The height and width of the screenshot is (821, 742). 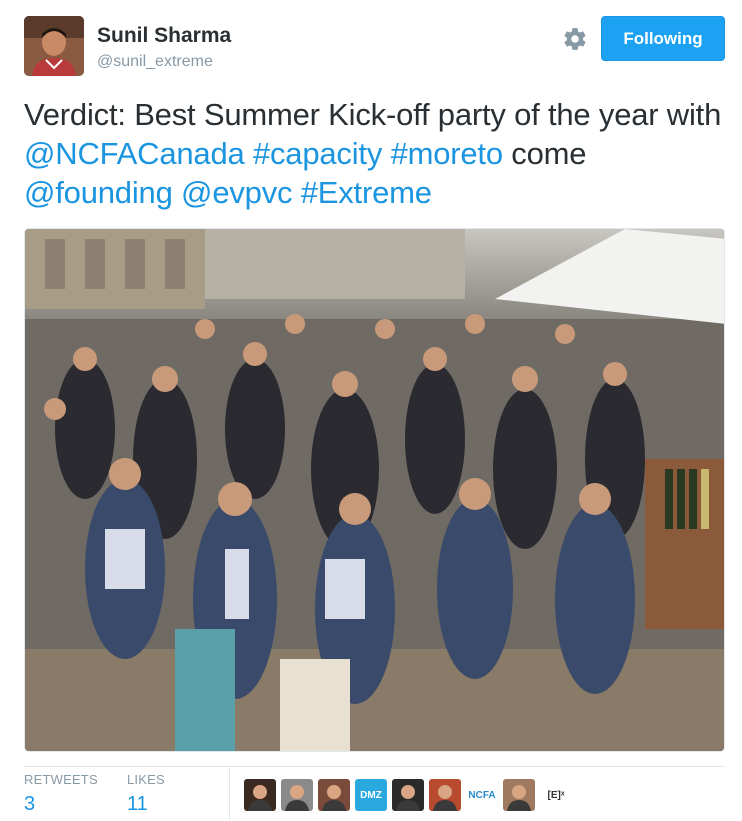 I want to click on liker-avatar-e: [E]ˣ, so click(x=556, y=795).